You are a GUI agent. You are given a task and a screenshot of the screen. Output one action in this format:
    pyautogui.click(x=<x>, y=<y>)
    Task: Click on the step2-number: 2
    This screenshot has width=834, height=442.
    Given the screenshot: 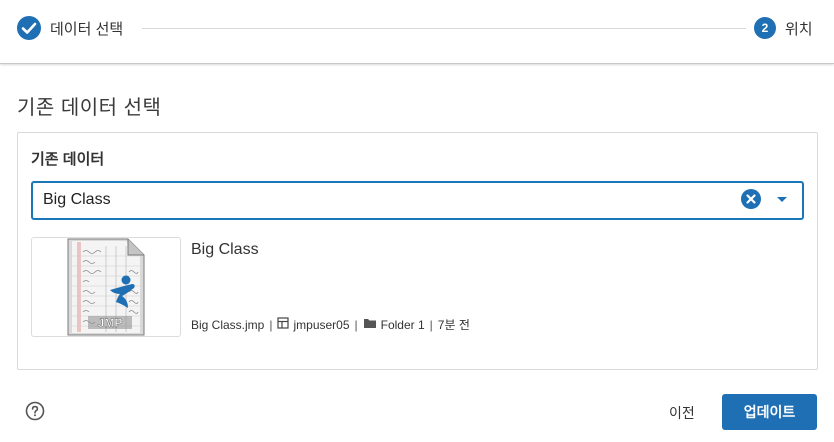 What is the action you would take?
    pyautogui.click(x=765, y=28)
    